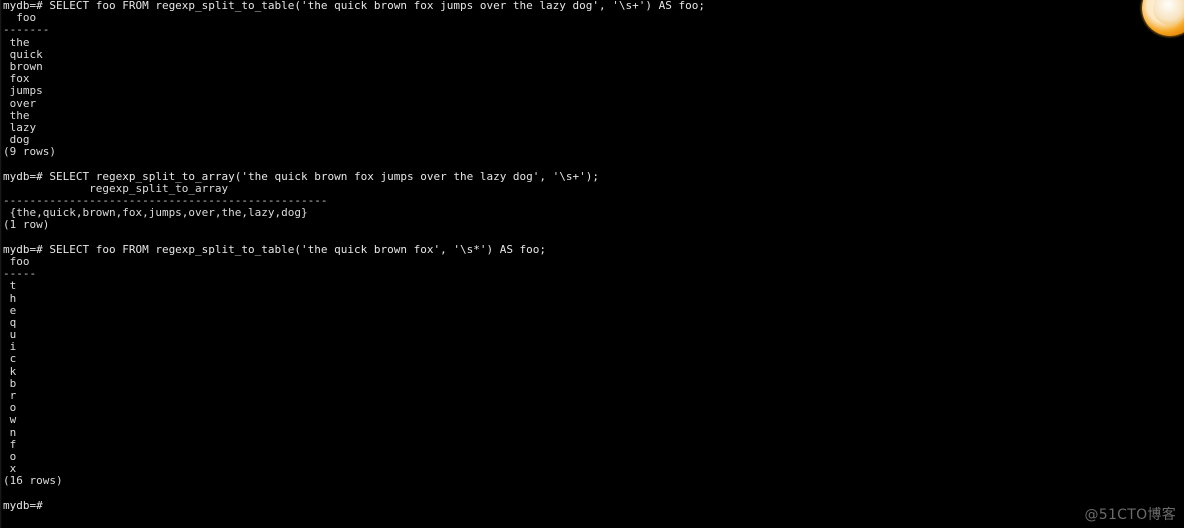 This screenshot has height=528, width=1184. Describe the element at coordinates (23, 66) in the screenshot. I see `terminal-line-result: brown` at that location.